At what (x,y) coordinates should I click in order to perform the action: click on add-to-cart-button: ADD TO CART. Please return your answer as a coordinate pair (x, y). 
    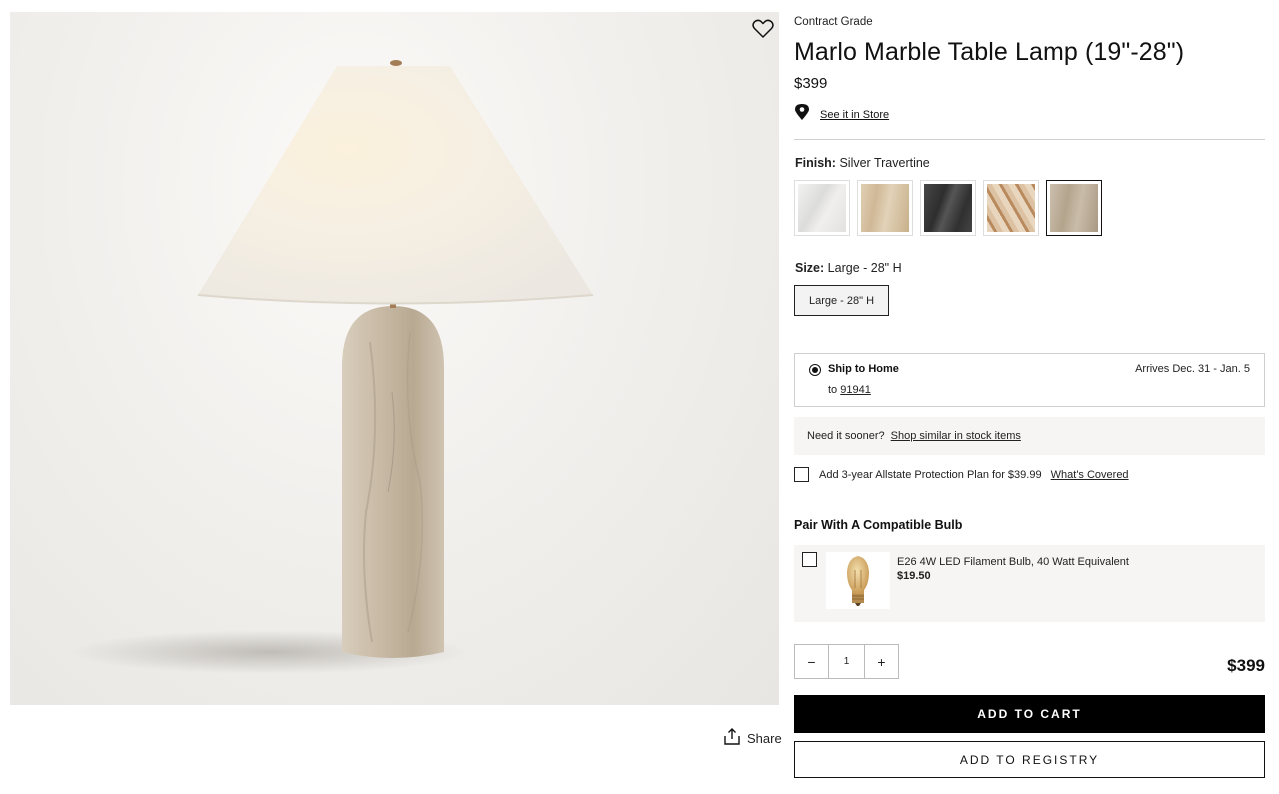
    Looking at the image, I should click on (1029, 714).